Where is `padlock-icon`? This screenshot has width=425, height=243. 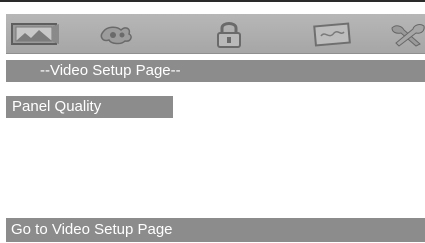 padlock-icon is located at coordinates (229, 35).